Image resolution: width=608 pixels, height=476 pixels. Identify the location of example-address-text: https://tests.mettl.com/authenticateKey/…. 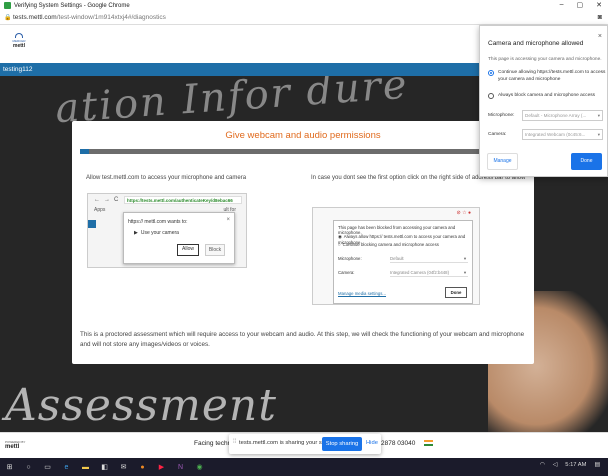
(180, 200).